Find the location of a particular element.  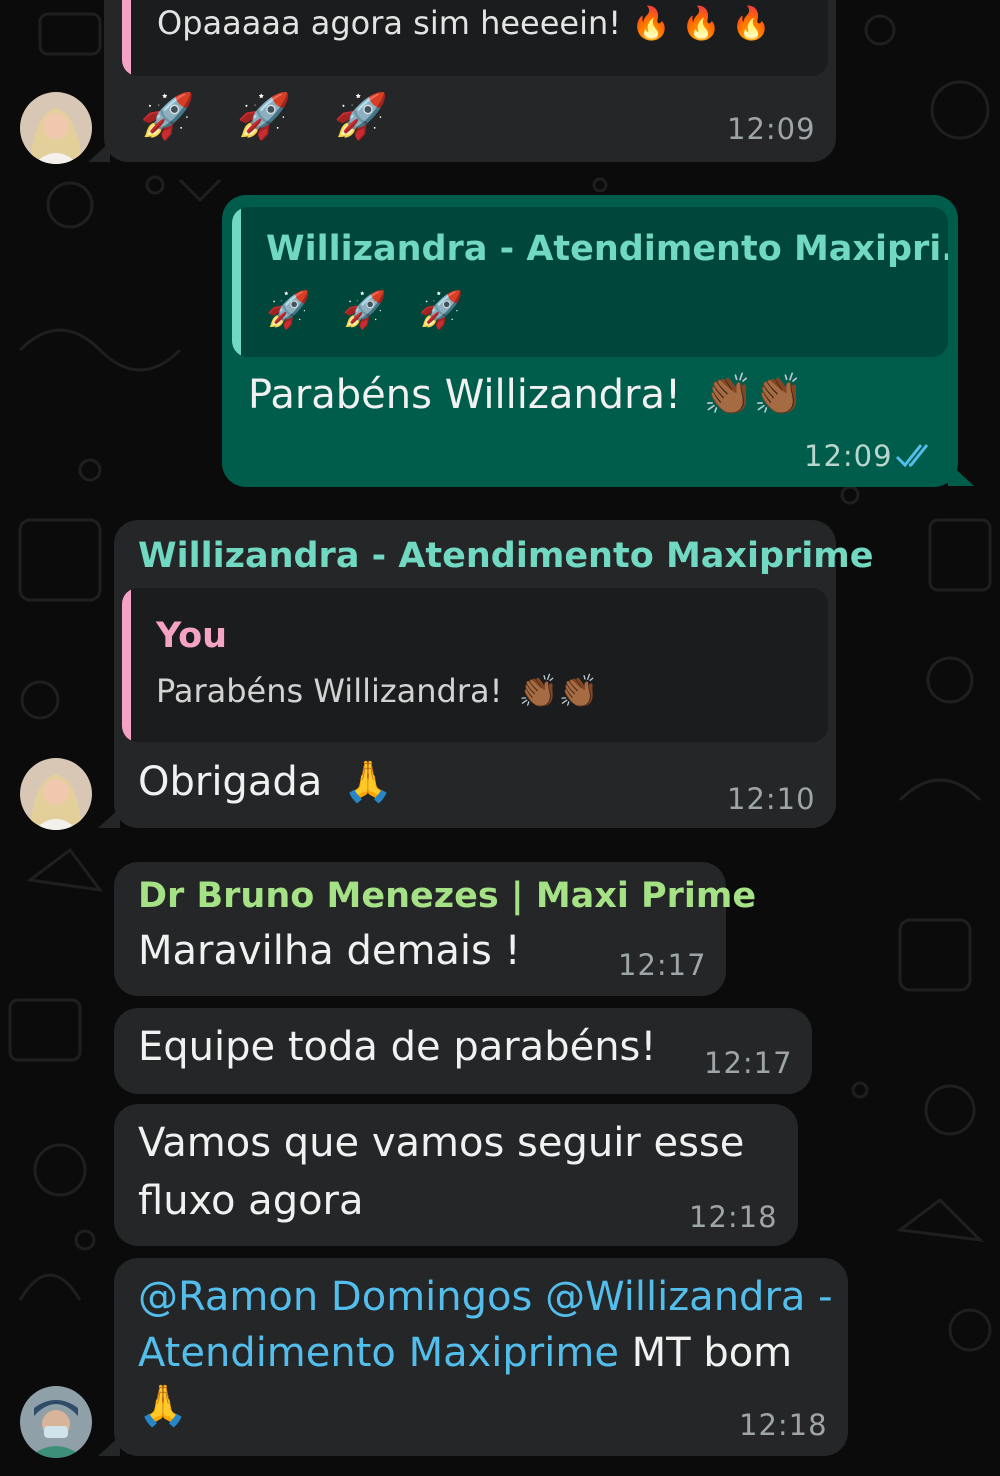

message-text: Equipe toda de parabéns! is located at coordinates (397, 1047).